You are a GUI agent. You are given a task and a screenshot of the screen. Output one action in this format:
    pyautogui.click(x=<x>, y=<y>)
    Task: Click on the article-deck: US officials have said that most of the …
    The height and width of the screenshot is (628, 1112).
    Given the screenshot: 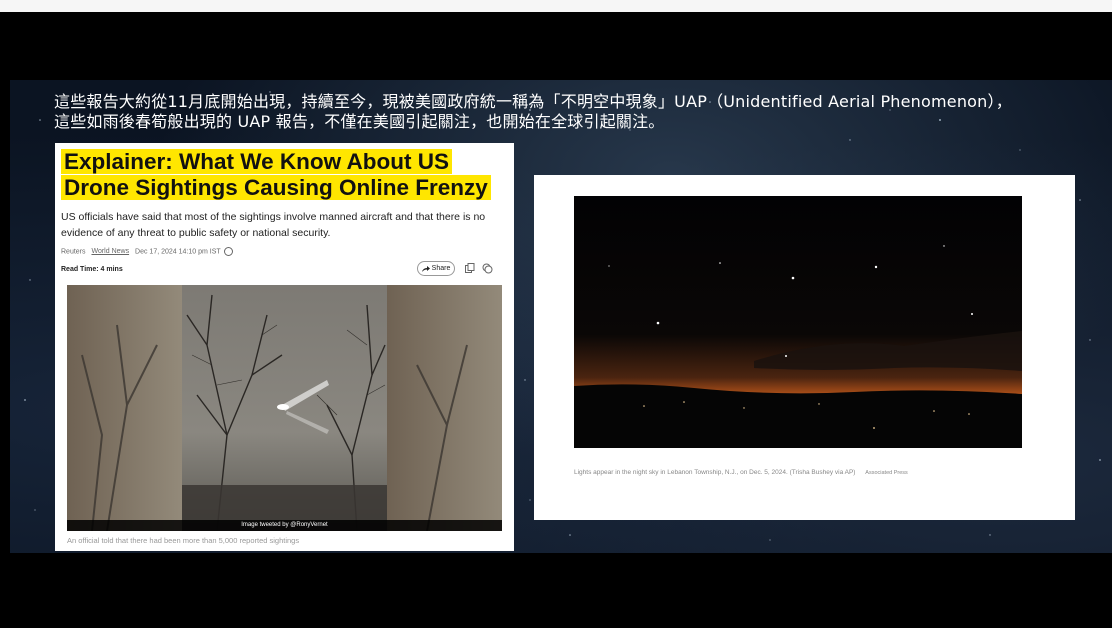 What is the action you would take?
    pyautogui.click(x=273, y=225)
    